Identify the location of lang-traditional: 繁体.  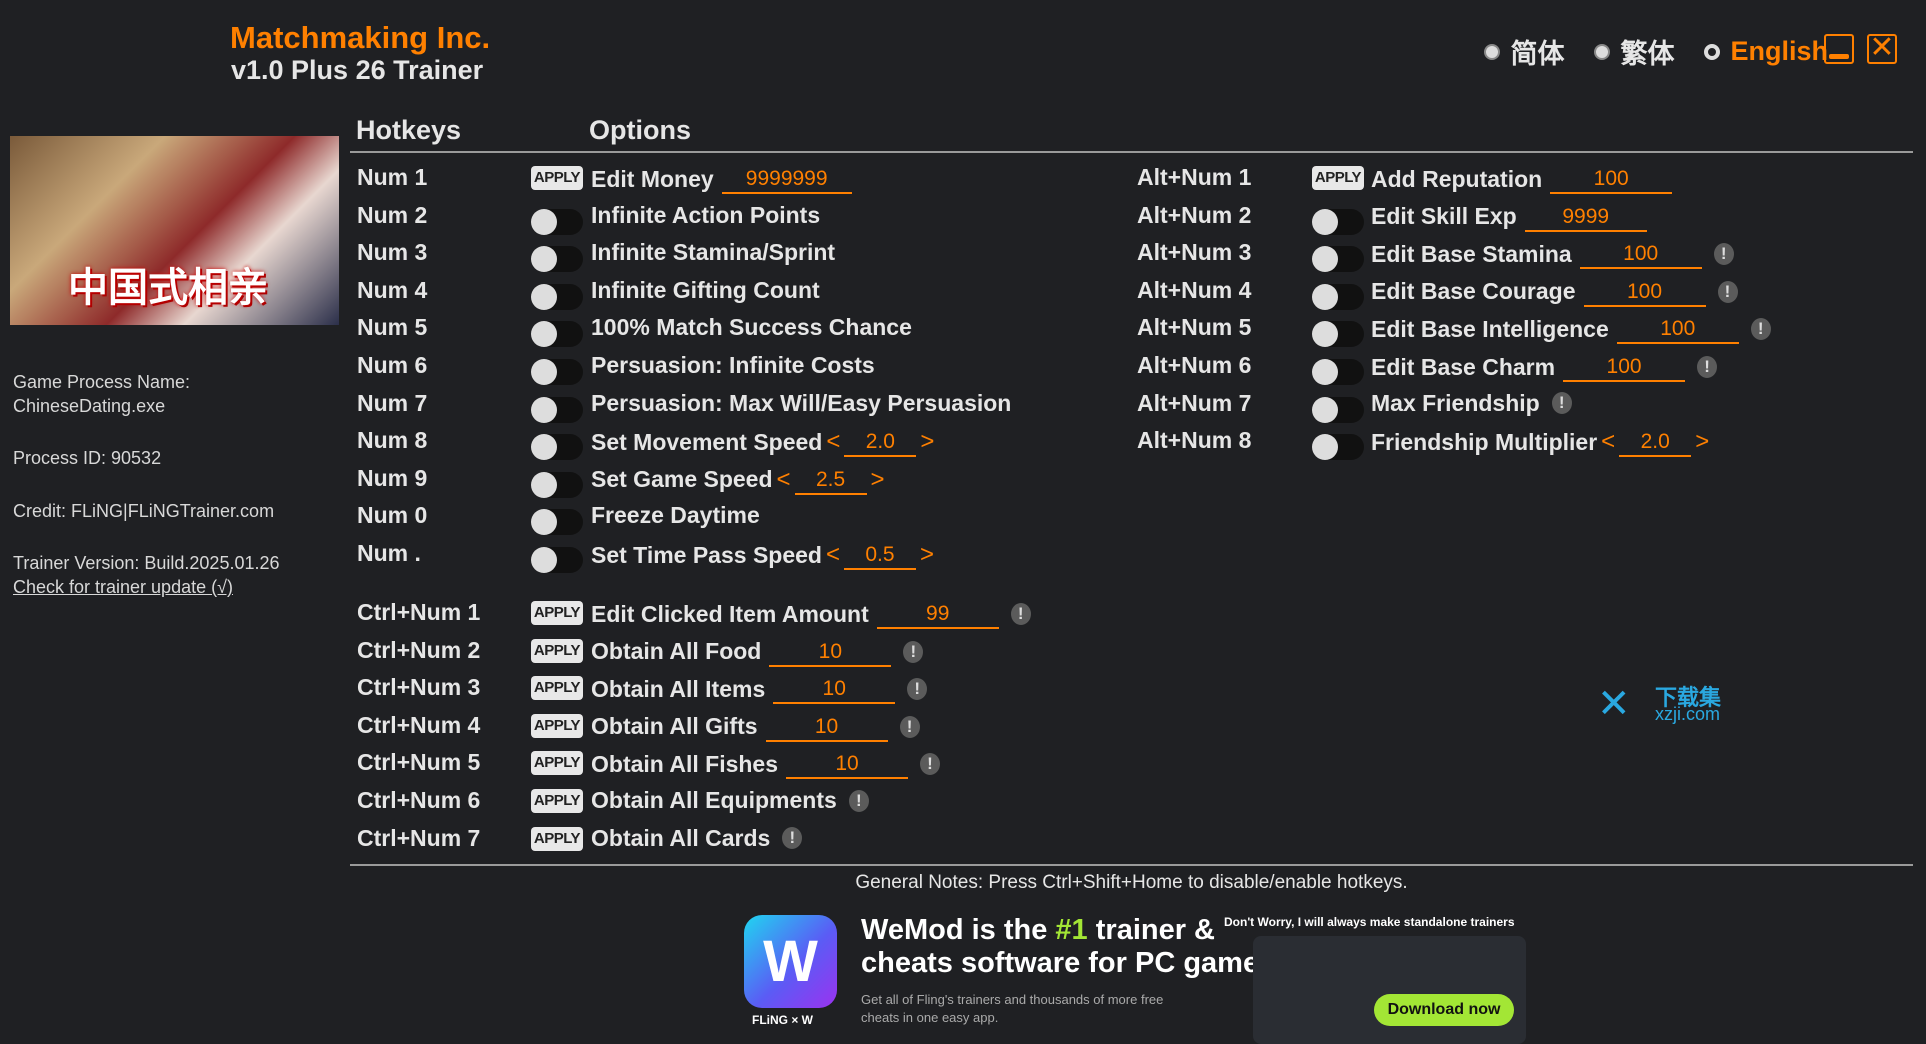
(1634, 51).